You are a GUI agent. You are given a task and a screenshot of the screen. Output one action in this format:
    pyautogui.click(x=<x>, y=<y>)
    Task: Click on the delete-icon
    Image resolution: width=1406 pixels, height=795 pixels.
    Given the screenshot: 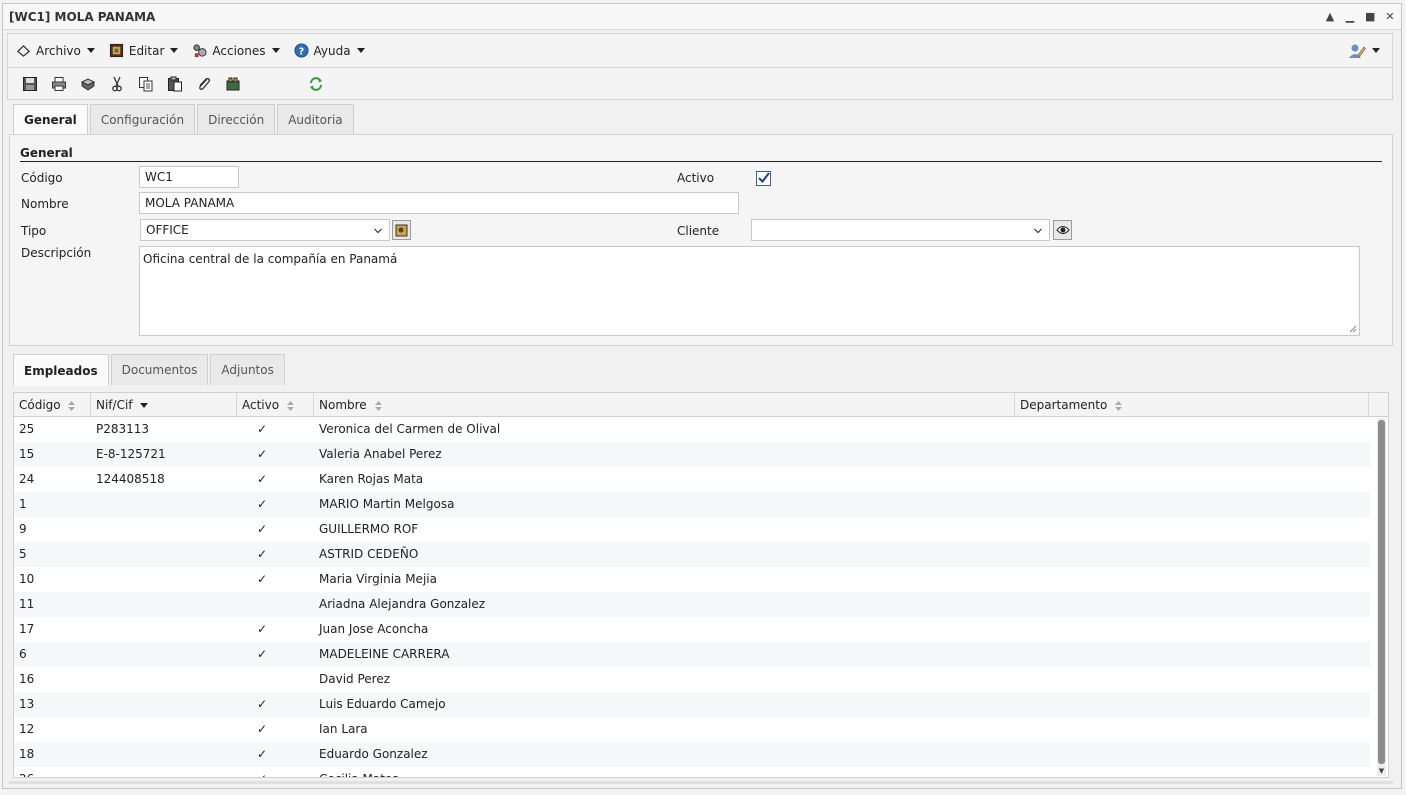 What is the action you would take?
    pyautogui.click(x=88, y=84)
    